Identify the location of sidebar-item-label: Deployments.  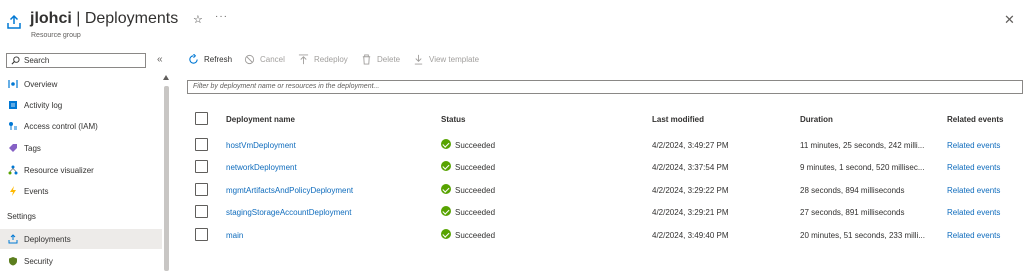
(47, 239).